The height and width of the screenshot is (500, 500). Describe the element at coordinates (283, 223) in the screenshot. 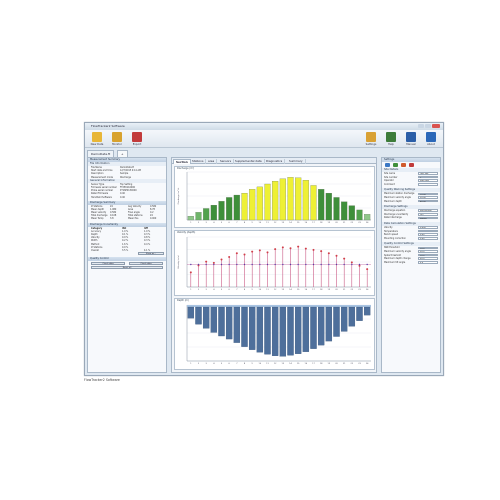

I see `discharge-tick-label: 13` at that location.